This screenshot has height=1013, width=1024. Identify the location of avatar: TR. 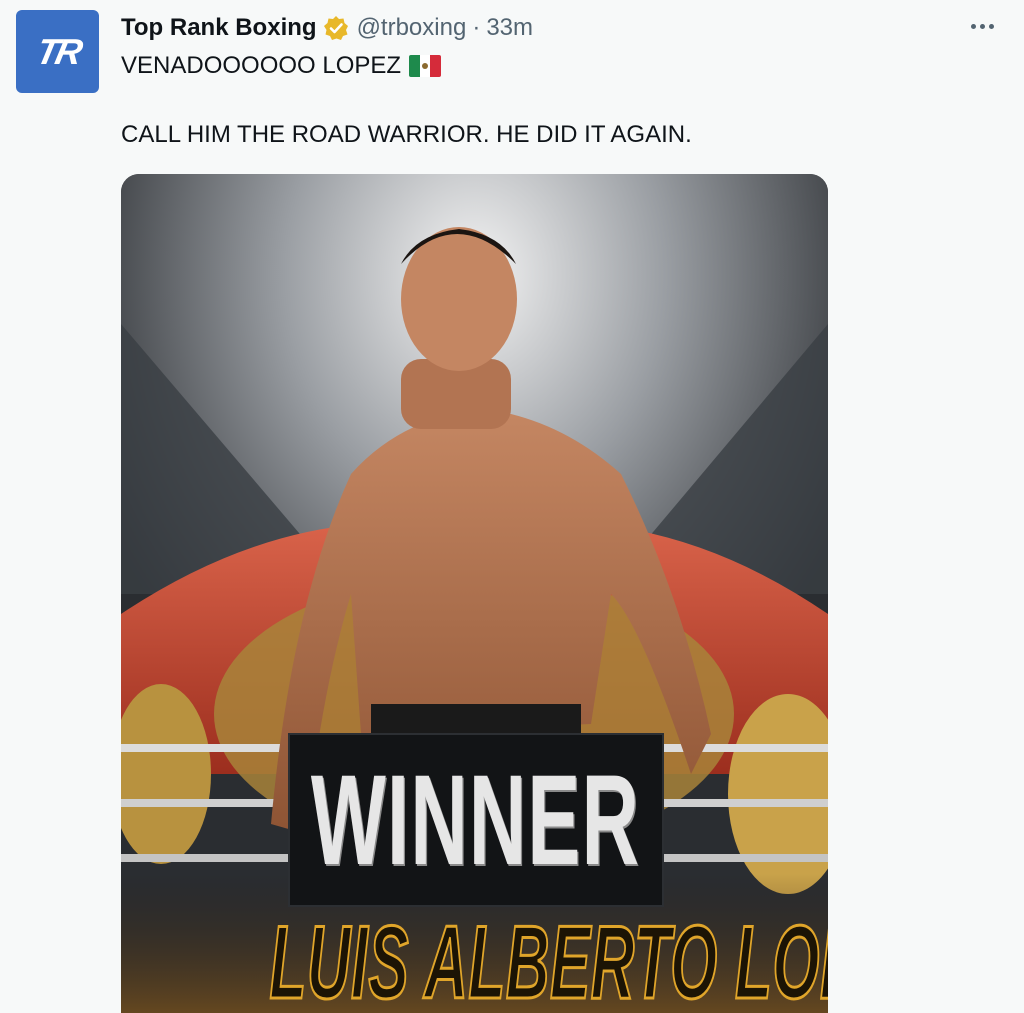
(57, 51).